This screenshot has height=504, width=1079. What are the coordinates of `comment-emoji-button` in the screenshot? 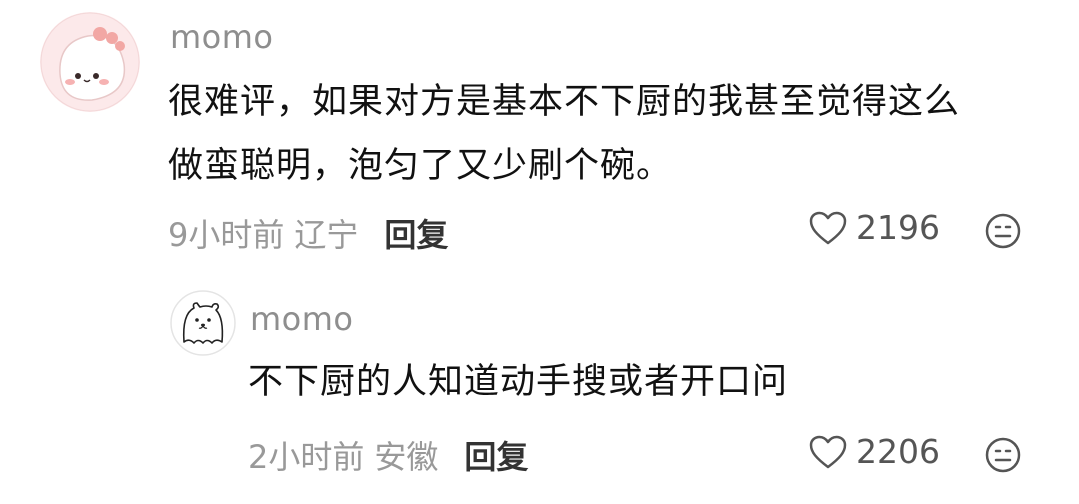 It's located at (1003, 231).